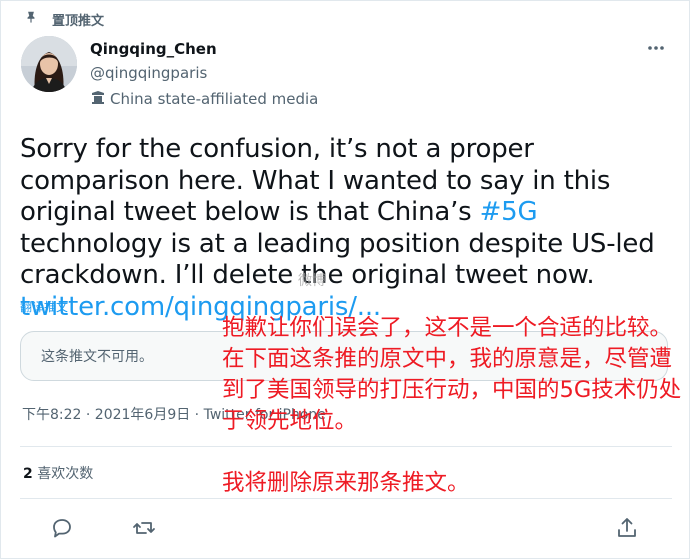 The width and height of the screenshot is (690, 559). Describe the element at coordinates (49, 64) in the screenshot. I see `avatar` at that location.